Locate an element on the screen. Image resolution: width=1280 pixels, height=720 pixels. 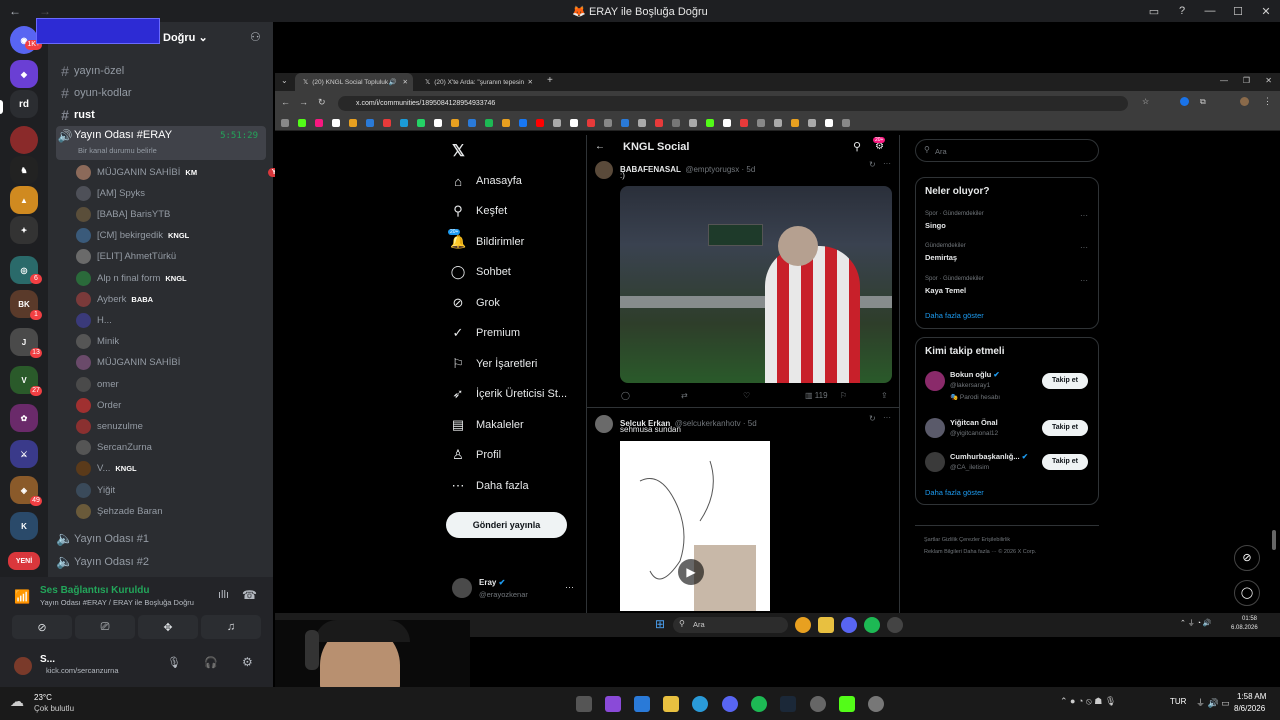
nav-item: ♙ Profil is located at coordinates (475, 455).